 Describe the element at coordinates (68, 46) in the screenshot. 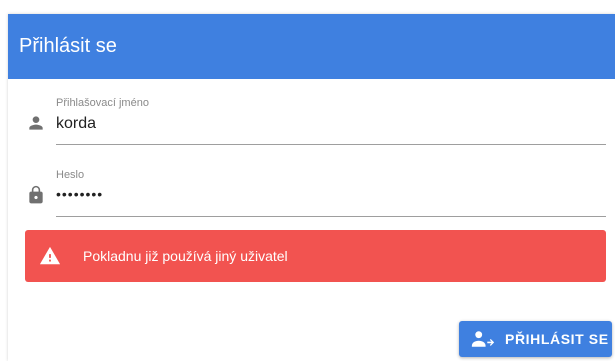

I see `page-title: Přihlásit se` at that location.